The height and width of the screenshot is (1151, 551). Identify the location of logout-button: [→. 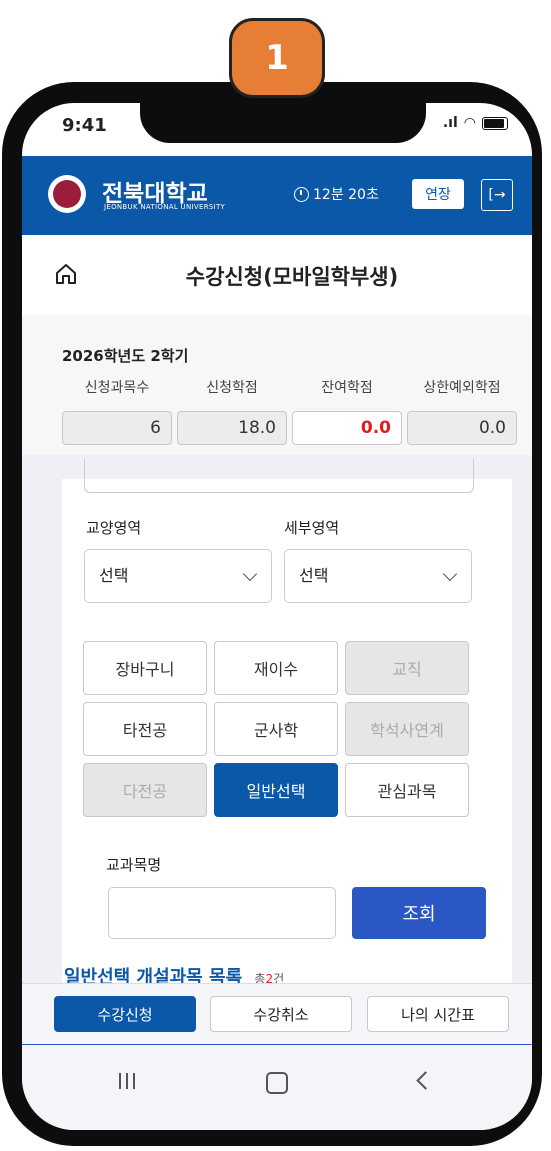
(497, 195).